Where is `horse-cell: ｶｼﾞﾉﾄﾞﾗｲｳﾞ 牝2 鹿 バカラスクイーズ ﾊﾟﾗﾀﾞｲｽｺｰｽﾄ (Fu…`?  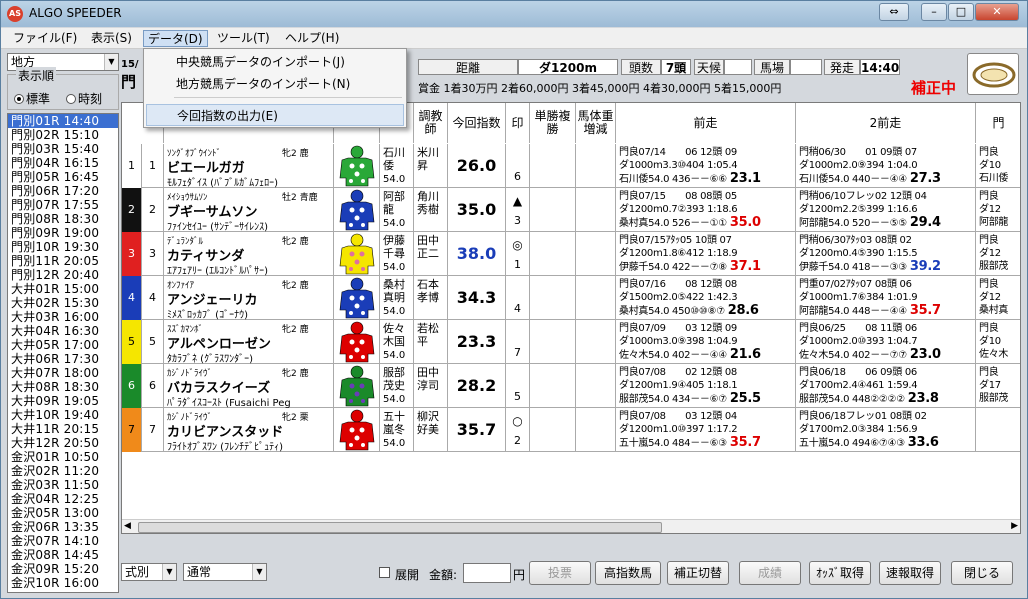 horse-cell: ｶｼﾞﾉﾄﾞﾗｲｳﾞ 牝2 鹿 バカラスクイーズ ﾊﾟﾗﾀﾞｲｽｺｰｽﾄ (Fu… is located at coordinates (249, 386).